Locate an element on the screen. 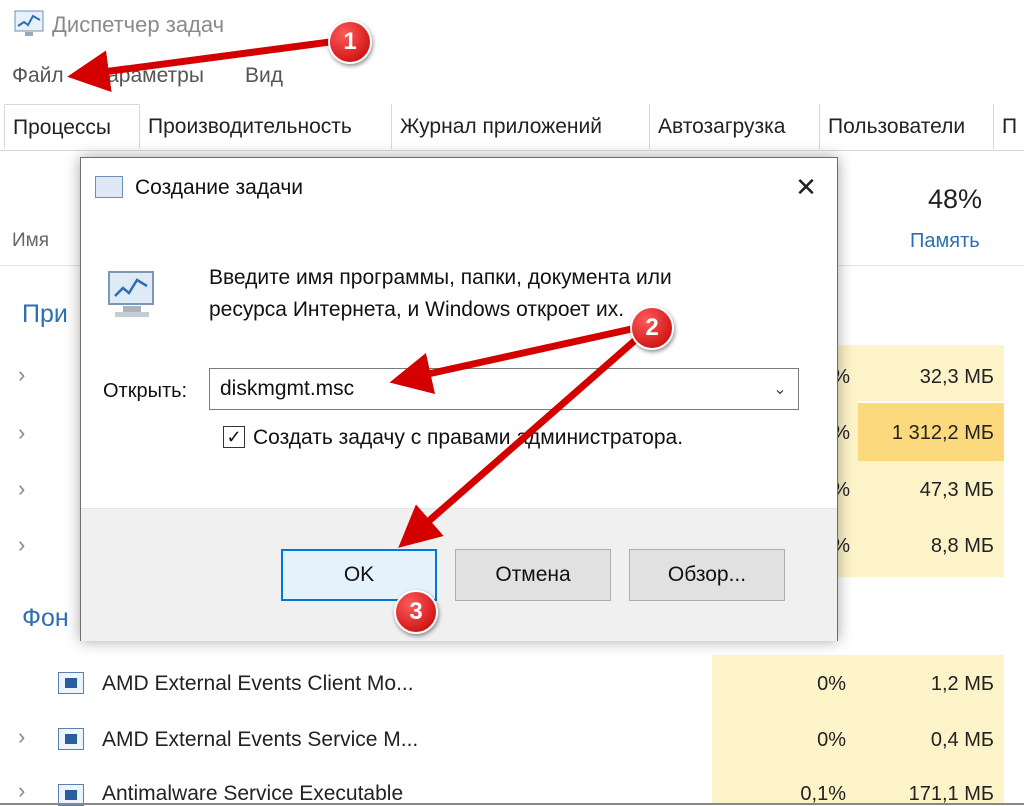  tab-performance: Производительность is located at coordinates (266, 126).